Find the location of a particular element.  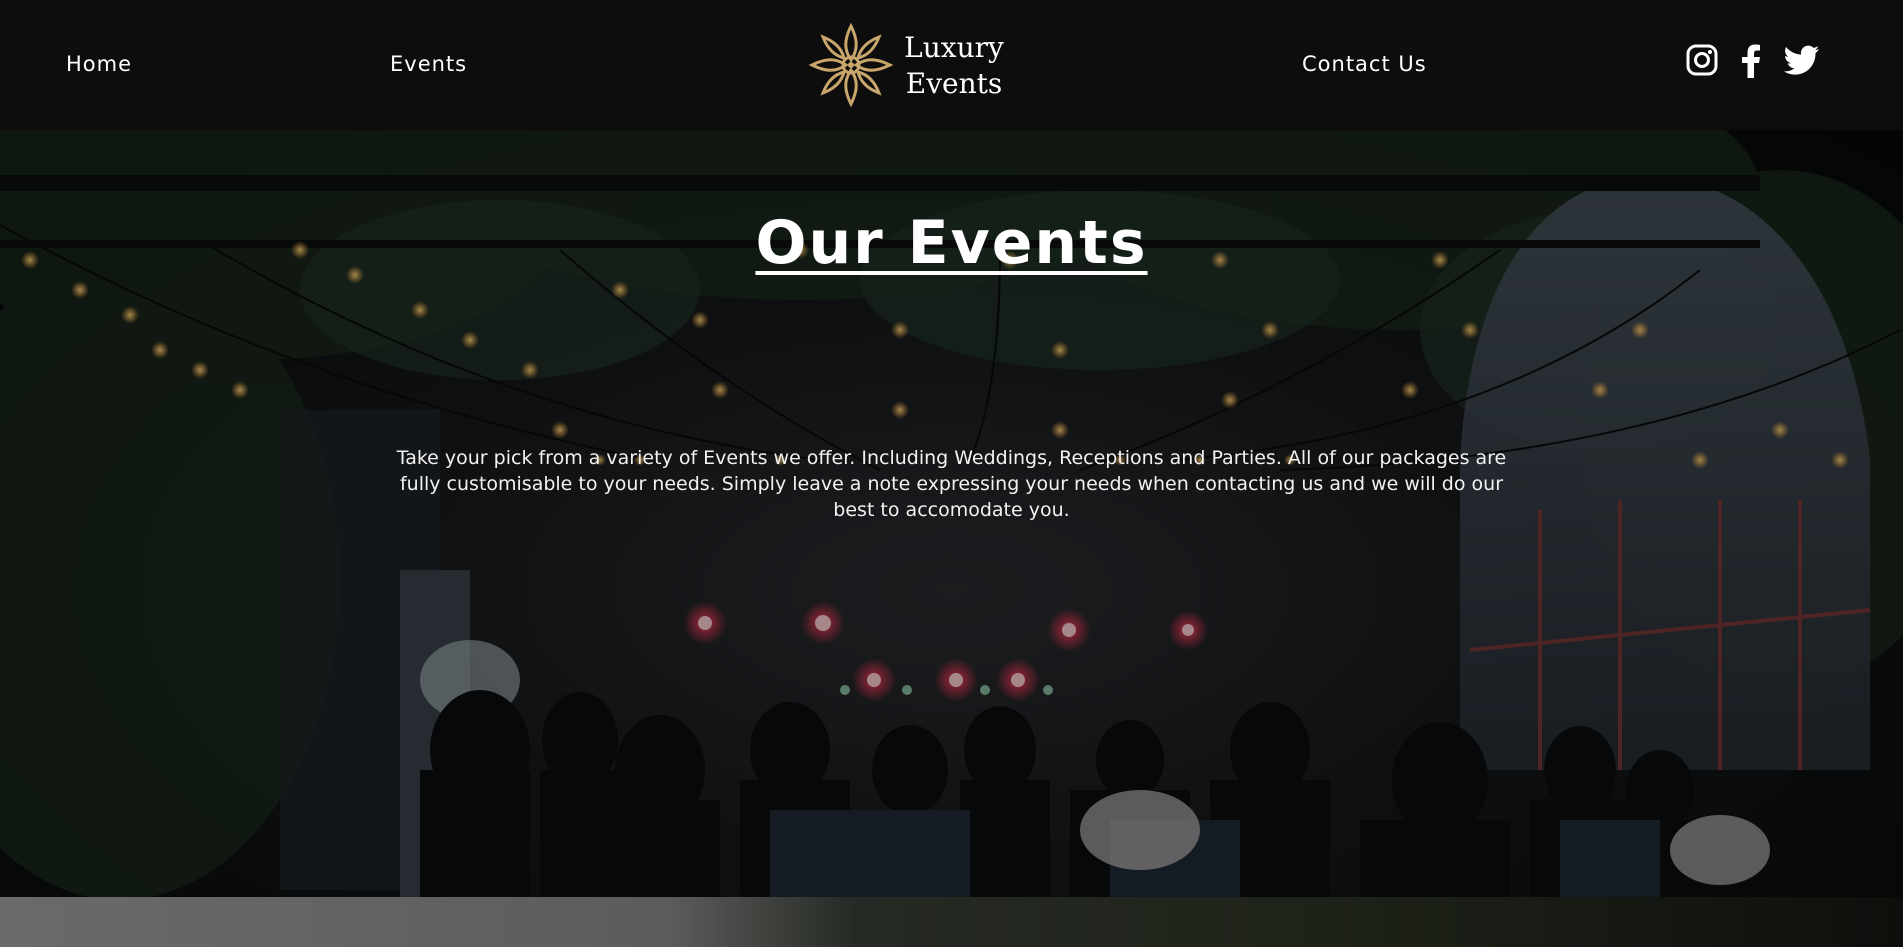

hero-title: Our Events is located at coordinates (951, 243).